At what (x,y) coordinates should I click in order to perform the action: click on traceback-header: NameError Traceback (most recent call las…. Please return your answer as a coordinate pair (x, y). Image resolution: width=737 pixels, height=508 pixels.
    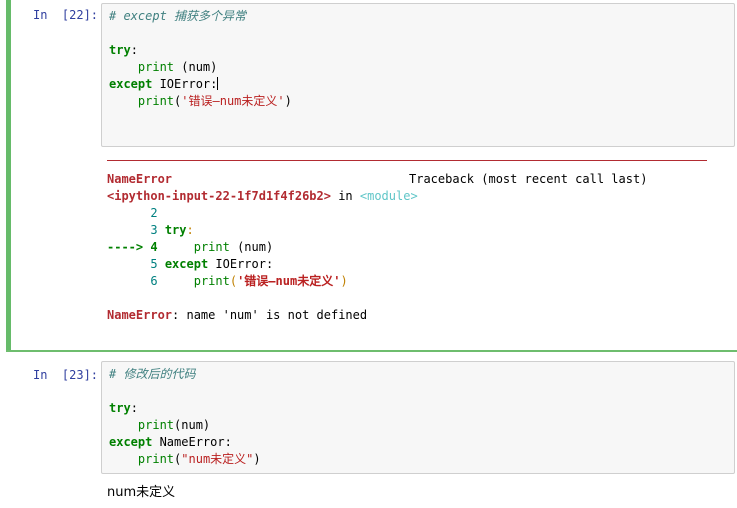
    Looking at the image, I should click on (377, 179).